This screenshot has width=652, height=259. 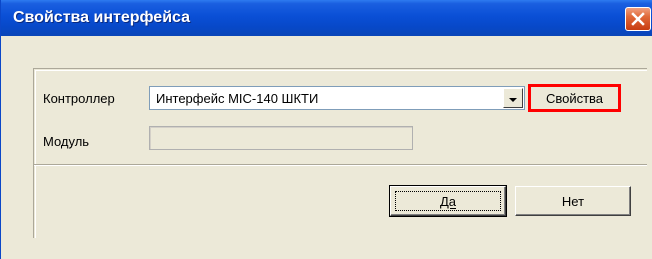 I want to click on properties-button-label: Свойства, so click(x=574, y=98).